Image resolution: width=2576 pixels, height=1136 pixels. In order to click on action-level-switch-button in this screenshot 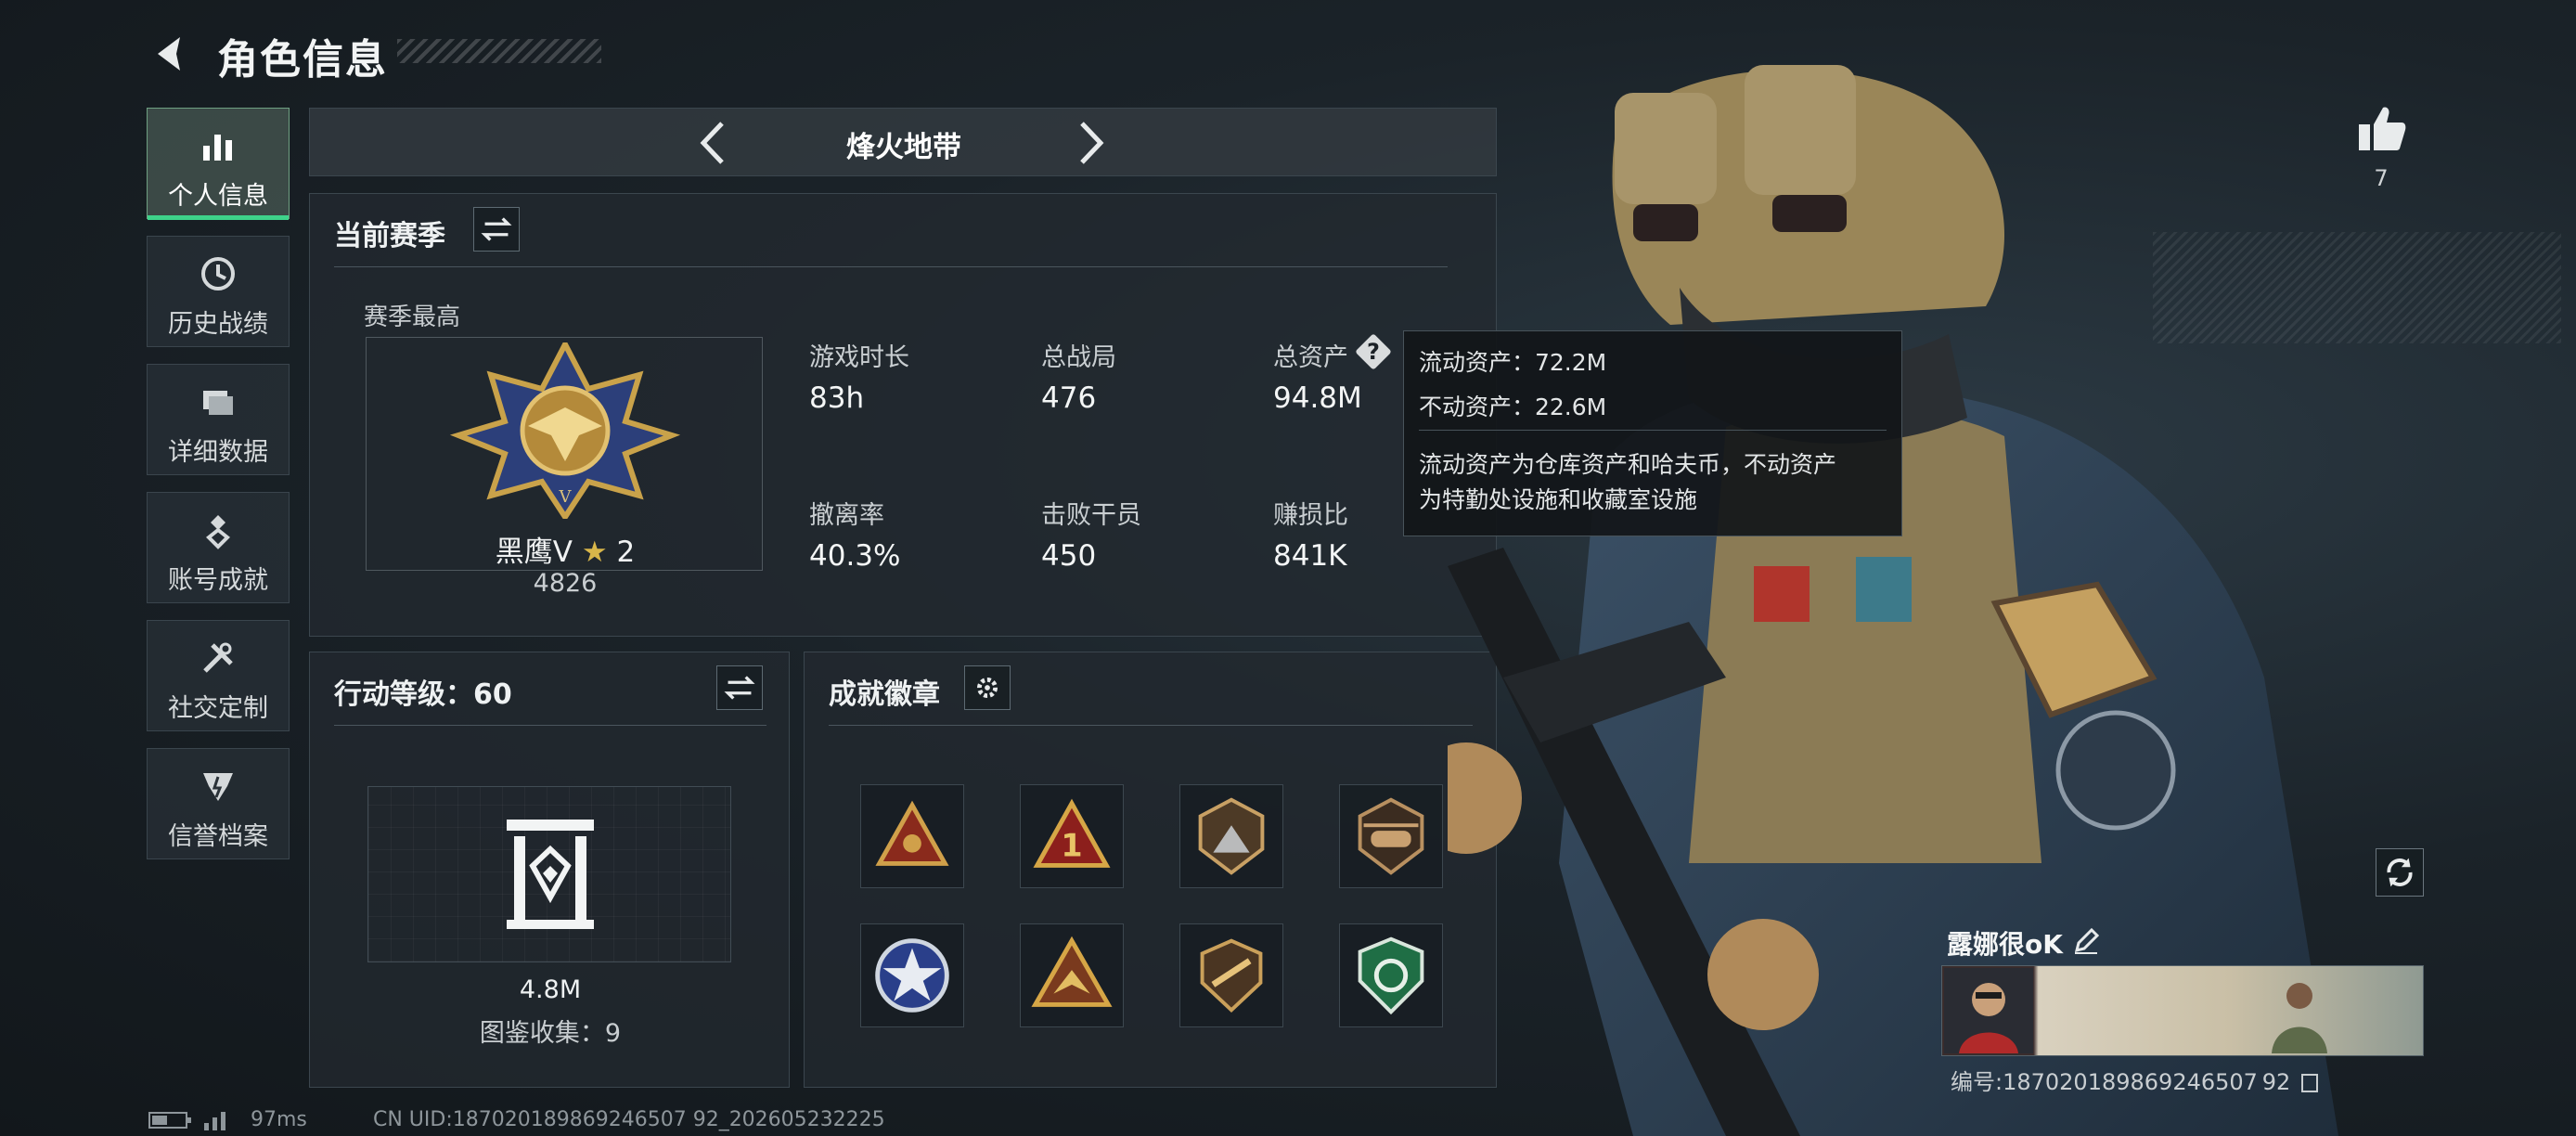, I will do `click(739, 687)`.